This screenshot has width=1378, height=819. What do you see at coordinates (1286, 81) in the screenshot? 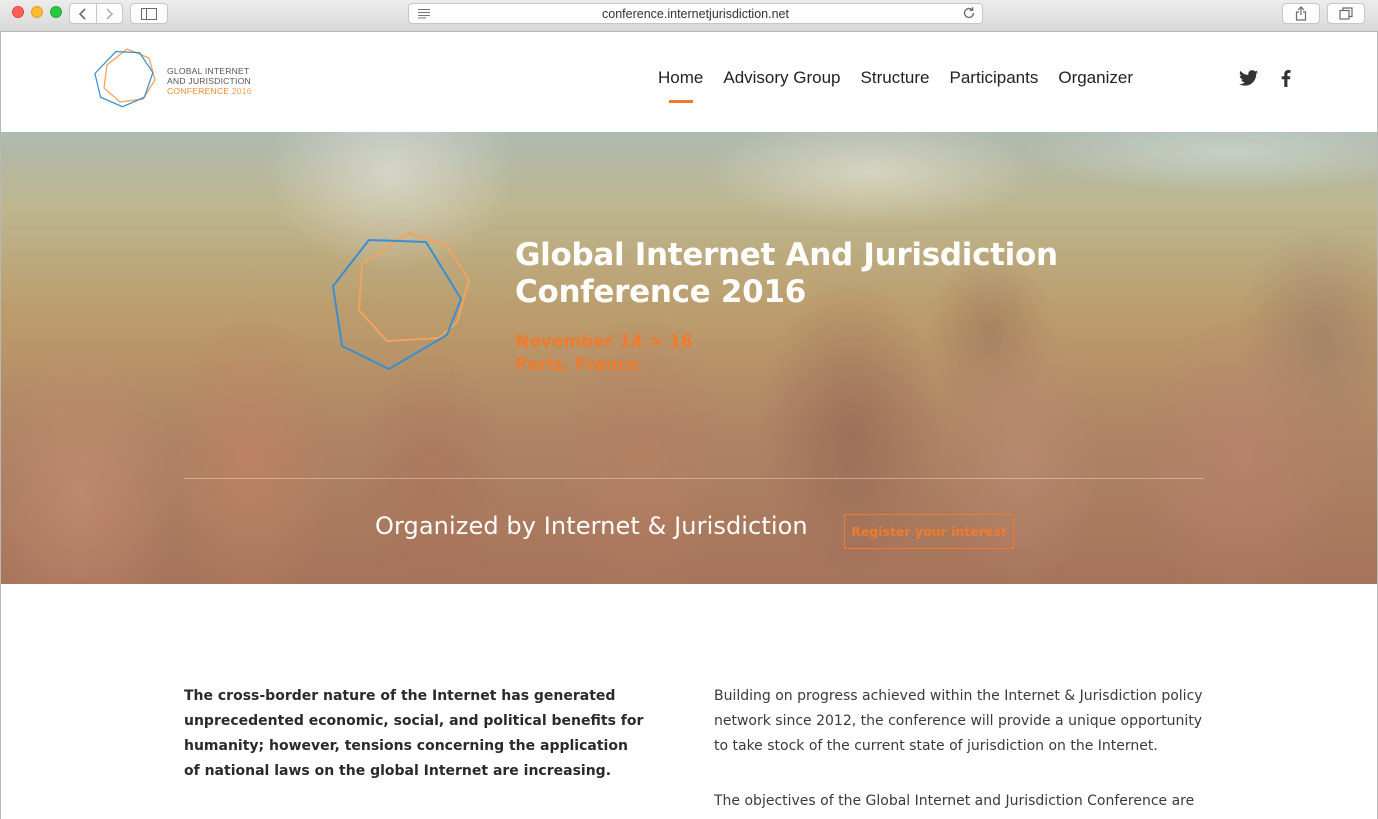
I see `facebook-icon` at bounding box center [1286, 81].